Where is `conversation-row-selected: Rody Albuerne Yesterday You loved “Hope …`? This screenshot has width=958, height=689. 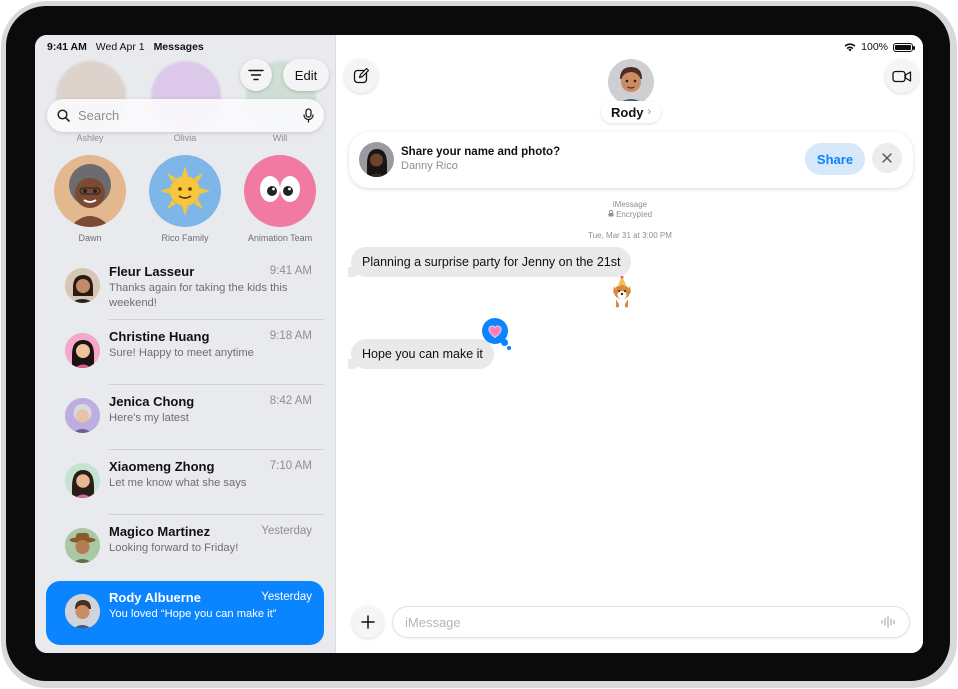
conversation-row-selected: Rody Albuerne Yesterday You loved “Hope … is located at coordinates (185, 613).